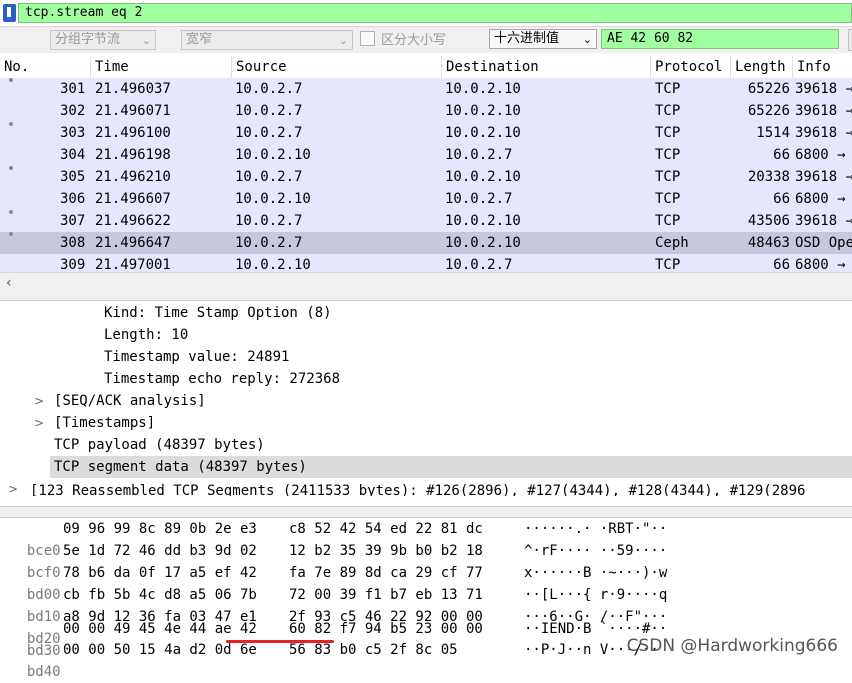  What do you see at coordinates (133, 89) in the screenshot?
I see `packet-time: 21.496037` at bounding box center [133, 89].